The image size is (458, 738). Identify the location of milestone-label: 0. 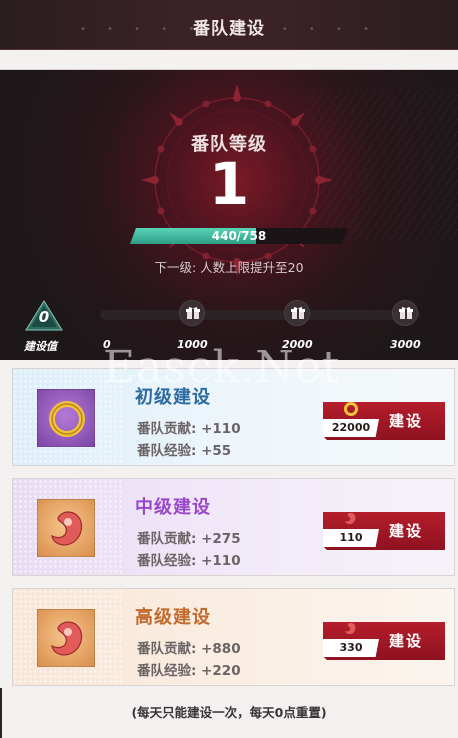
(107, 344).